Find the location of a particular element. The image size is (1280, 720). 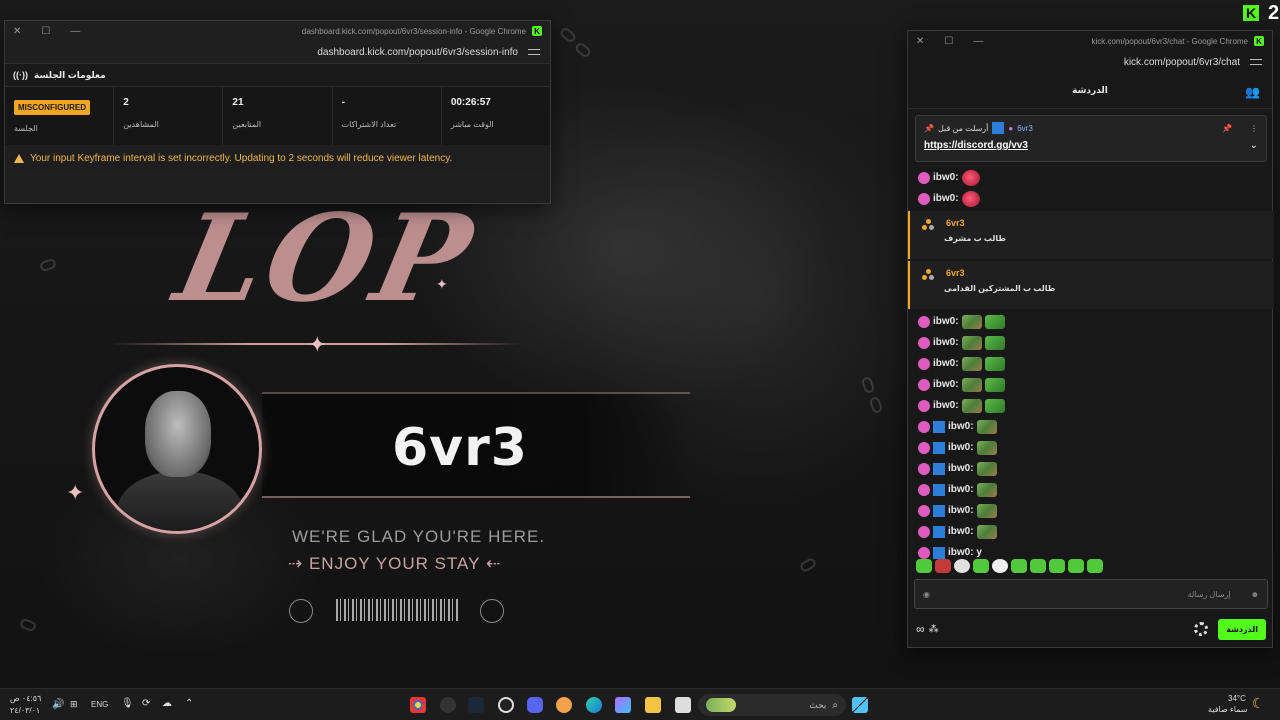

stat-value: 00:26:57 is located at coordinates (470, 102).